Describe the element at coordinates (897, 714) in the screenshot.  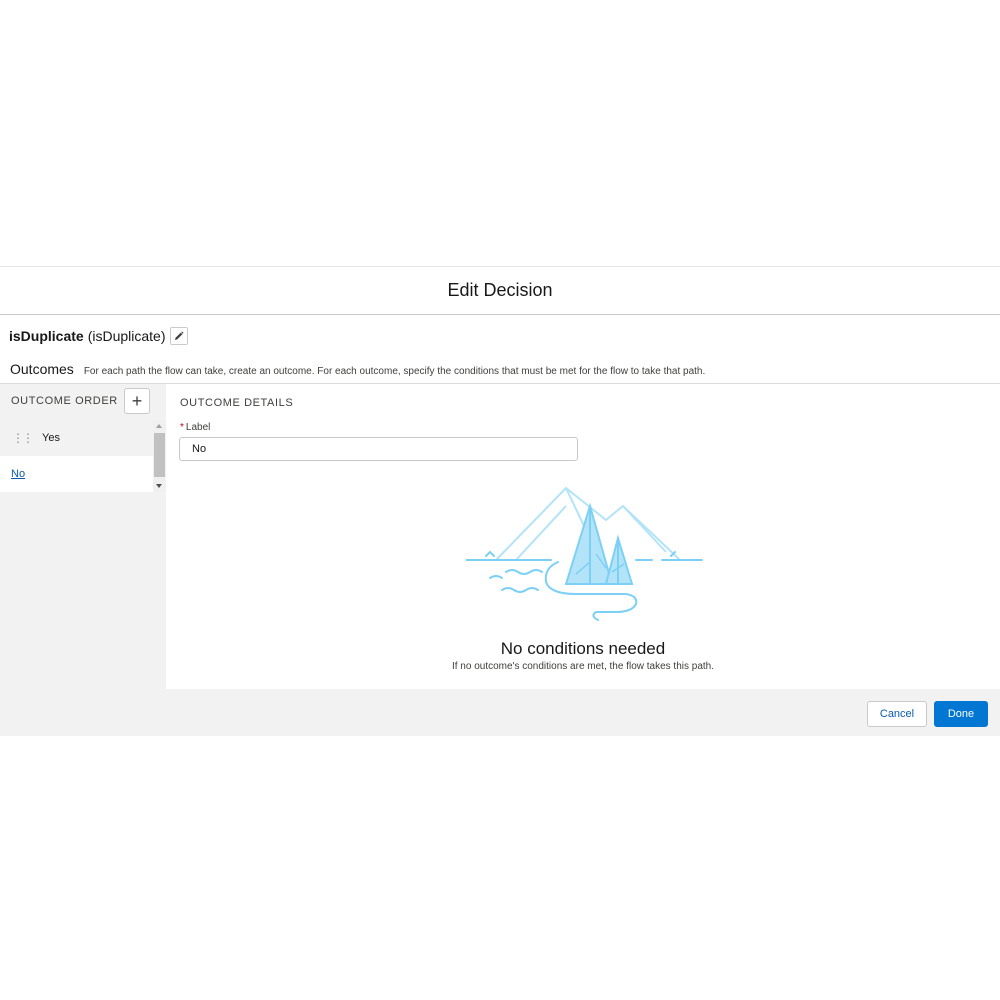
I see `cancel-button: Cancel` at that location.